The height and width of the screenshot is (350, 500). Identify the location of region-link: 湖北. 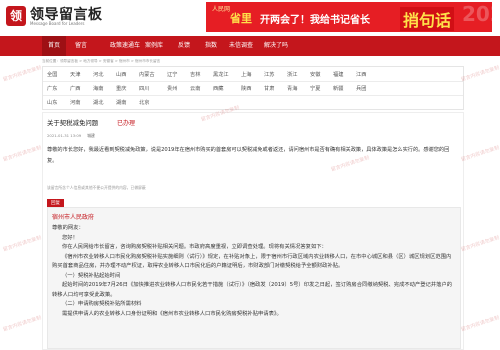
(98, 102).